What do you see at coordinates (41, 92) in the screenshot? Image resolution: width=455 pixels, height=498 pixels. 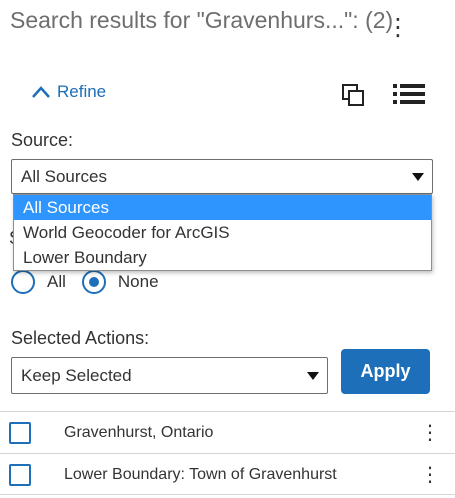 I see `chevron-up-icon` at bounding box center [41, 92].